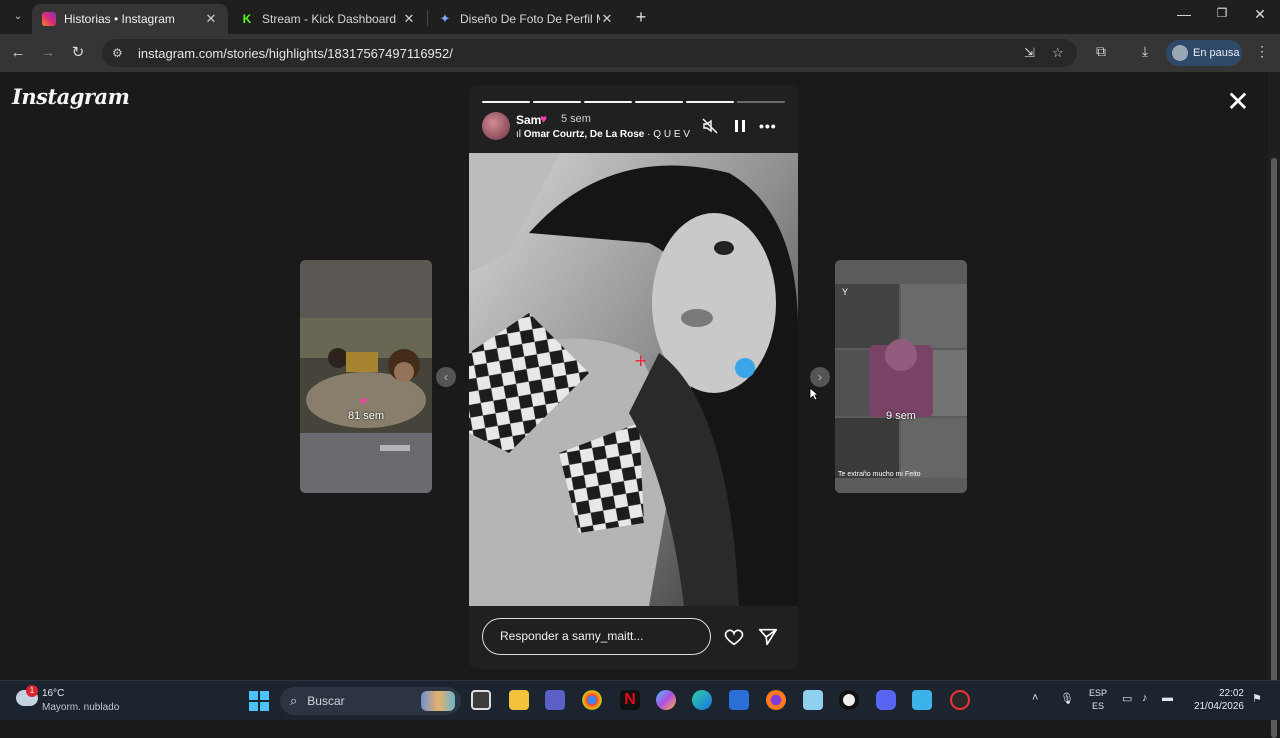 The width and height of the screenshot is (1280, 738). What do you see at coordinates (1145, 51) in the screenshot?
I see `downloads-icon: ⤓` at bounding box center [1145, 51].